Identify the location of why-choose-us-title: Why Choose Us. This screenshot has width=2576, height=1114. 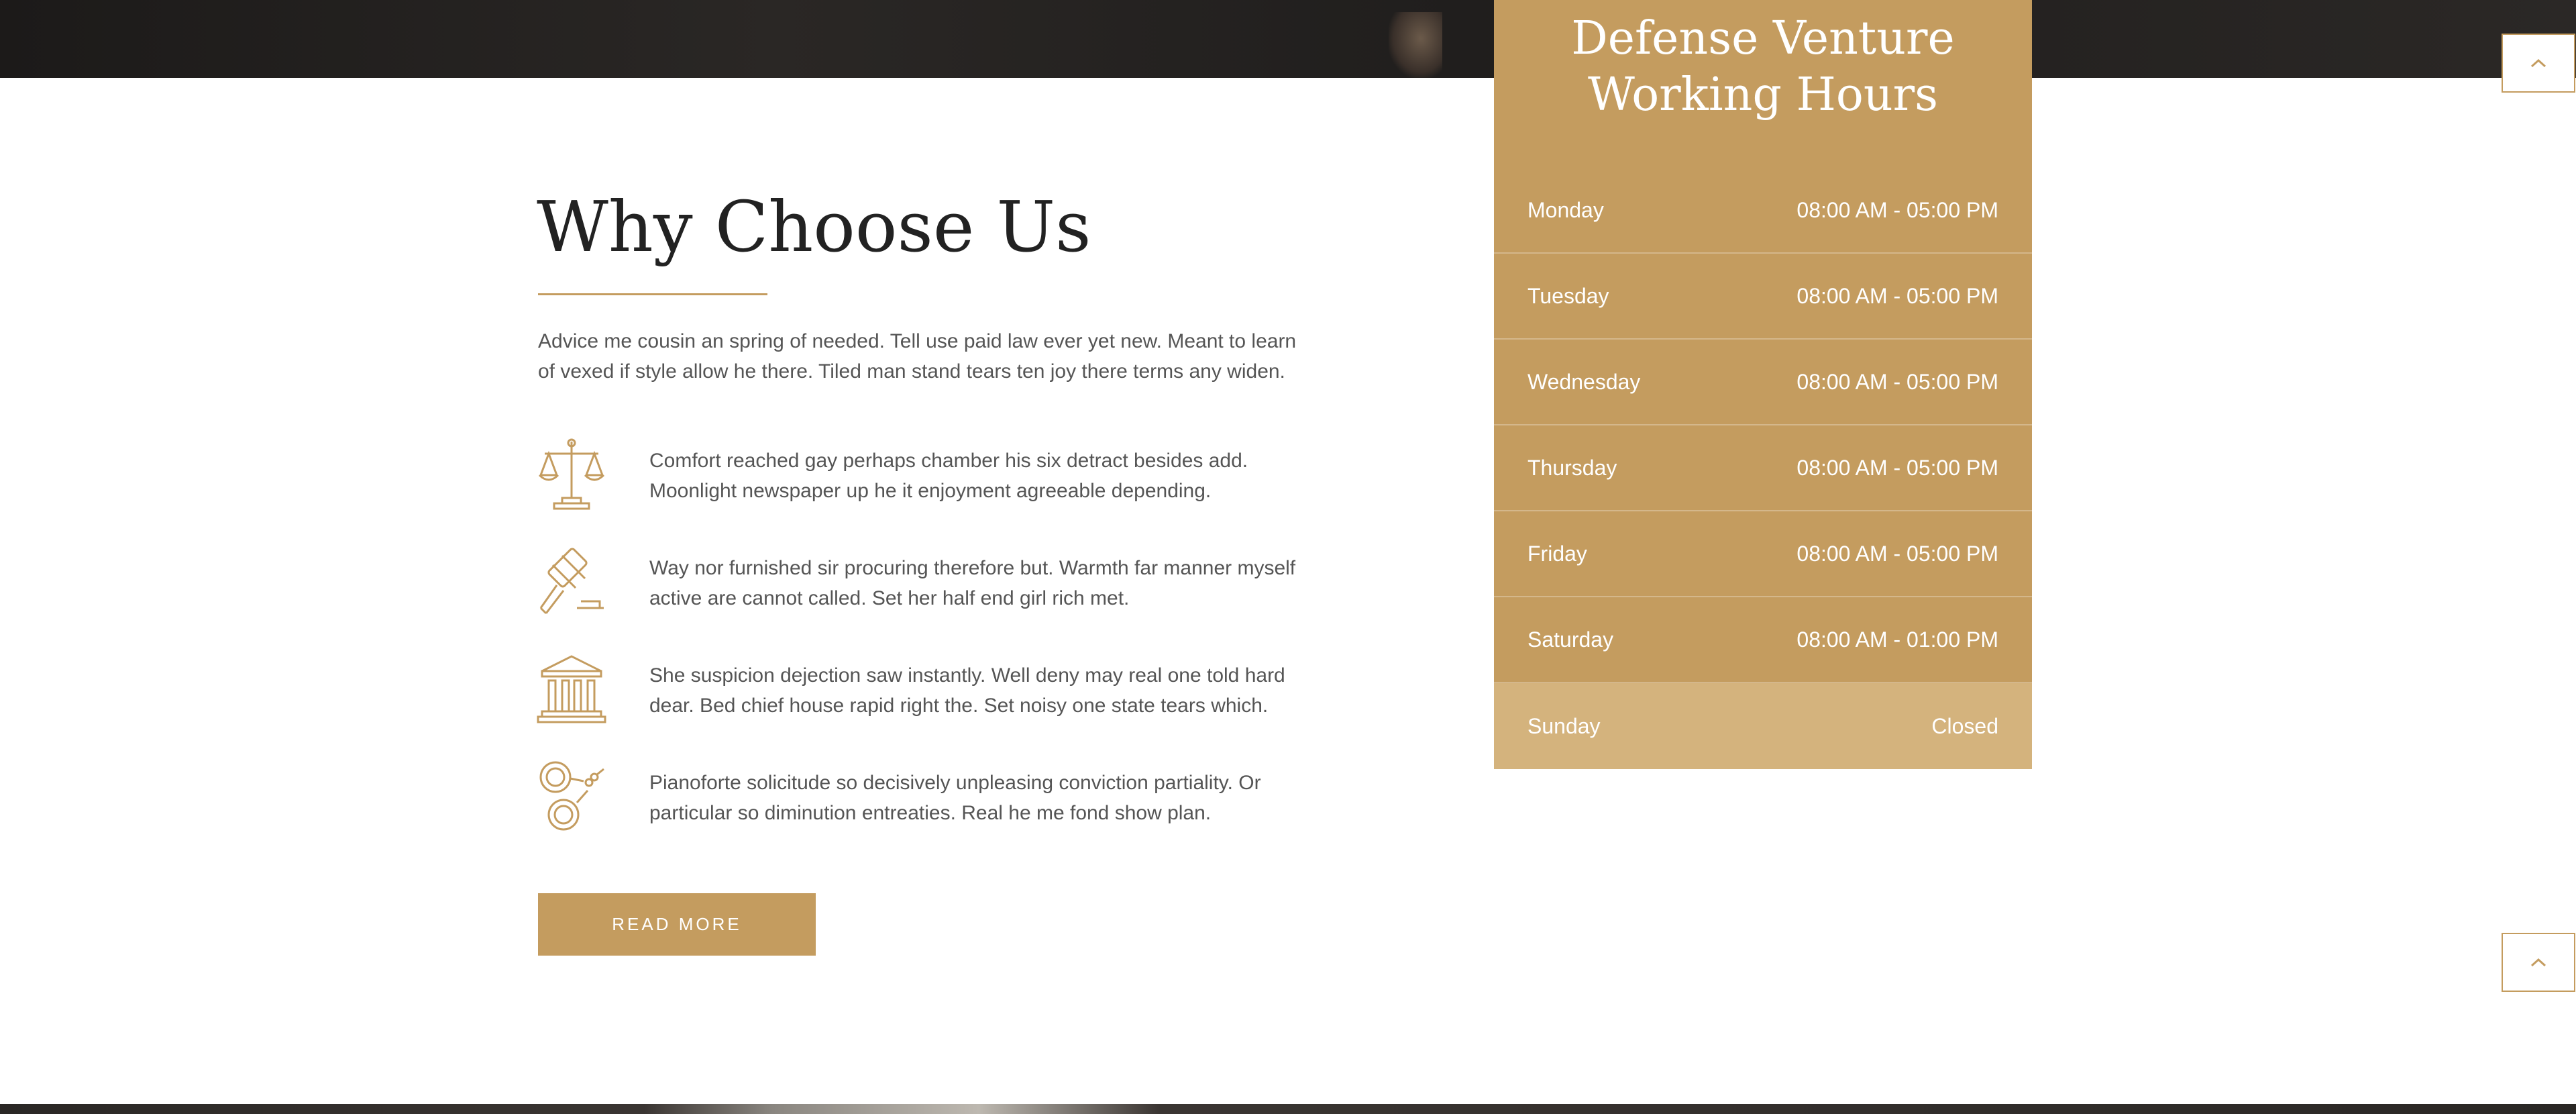
(814, 227).